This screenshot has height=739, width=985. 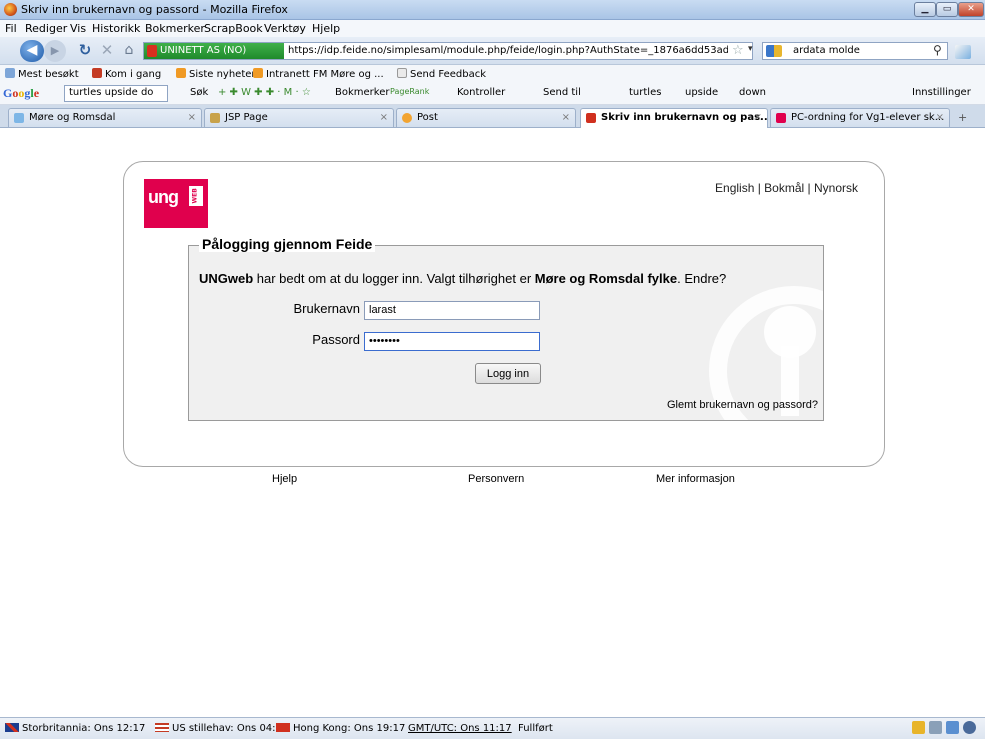 What do you see at coordinates (486, 117) in the screenshot?
I see `tab-post: Post ×` at bounding box center [486, 117].